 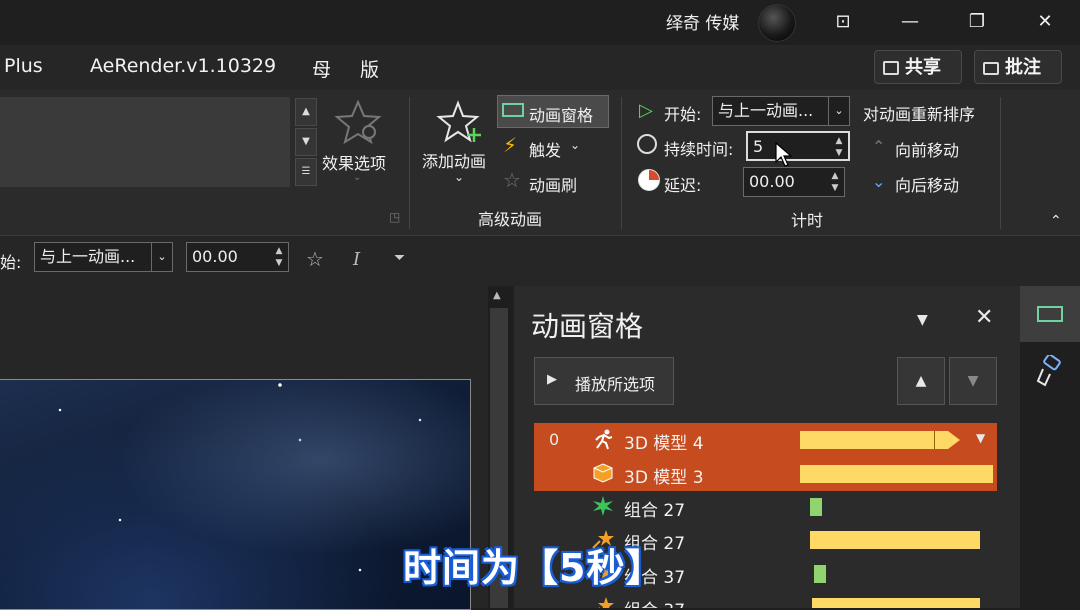 What do you see at coordinates (703, 24) in the screenshot?
I see `user-name: 绎奇 传媒` at bounding box center [703, 24].